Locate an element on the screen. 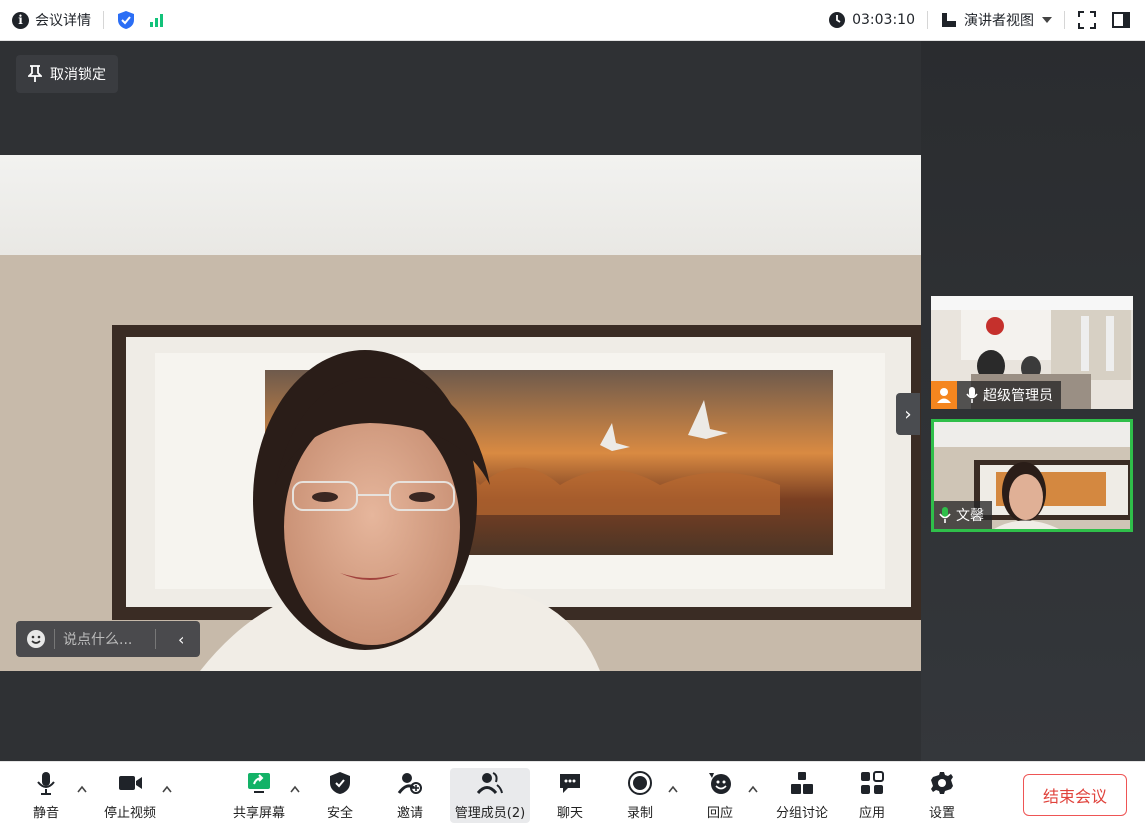 This screenshot has height=828, width=1145. members-icon is located at coordinates (490, 783).